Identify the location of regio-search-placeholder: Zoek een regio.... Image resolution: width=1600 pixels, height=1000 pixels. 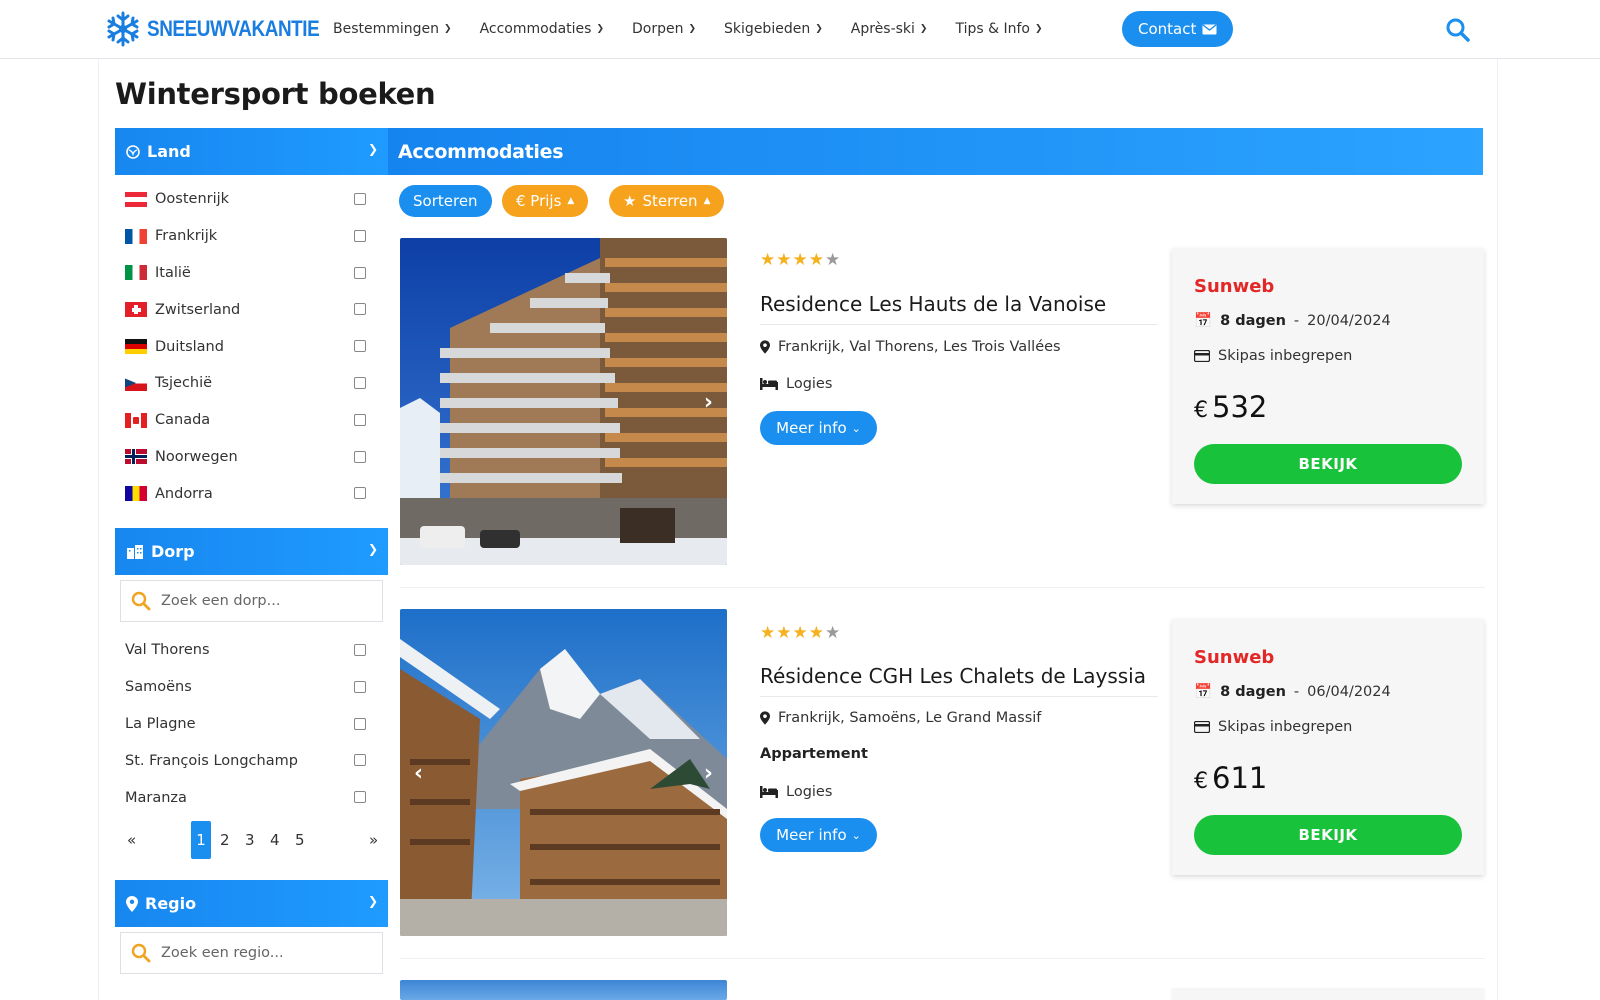
(222, 953).